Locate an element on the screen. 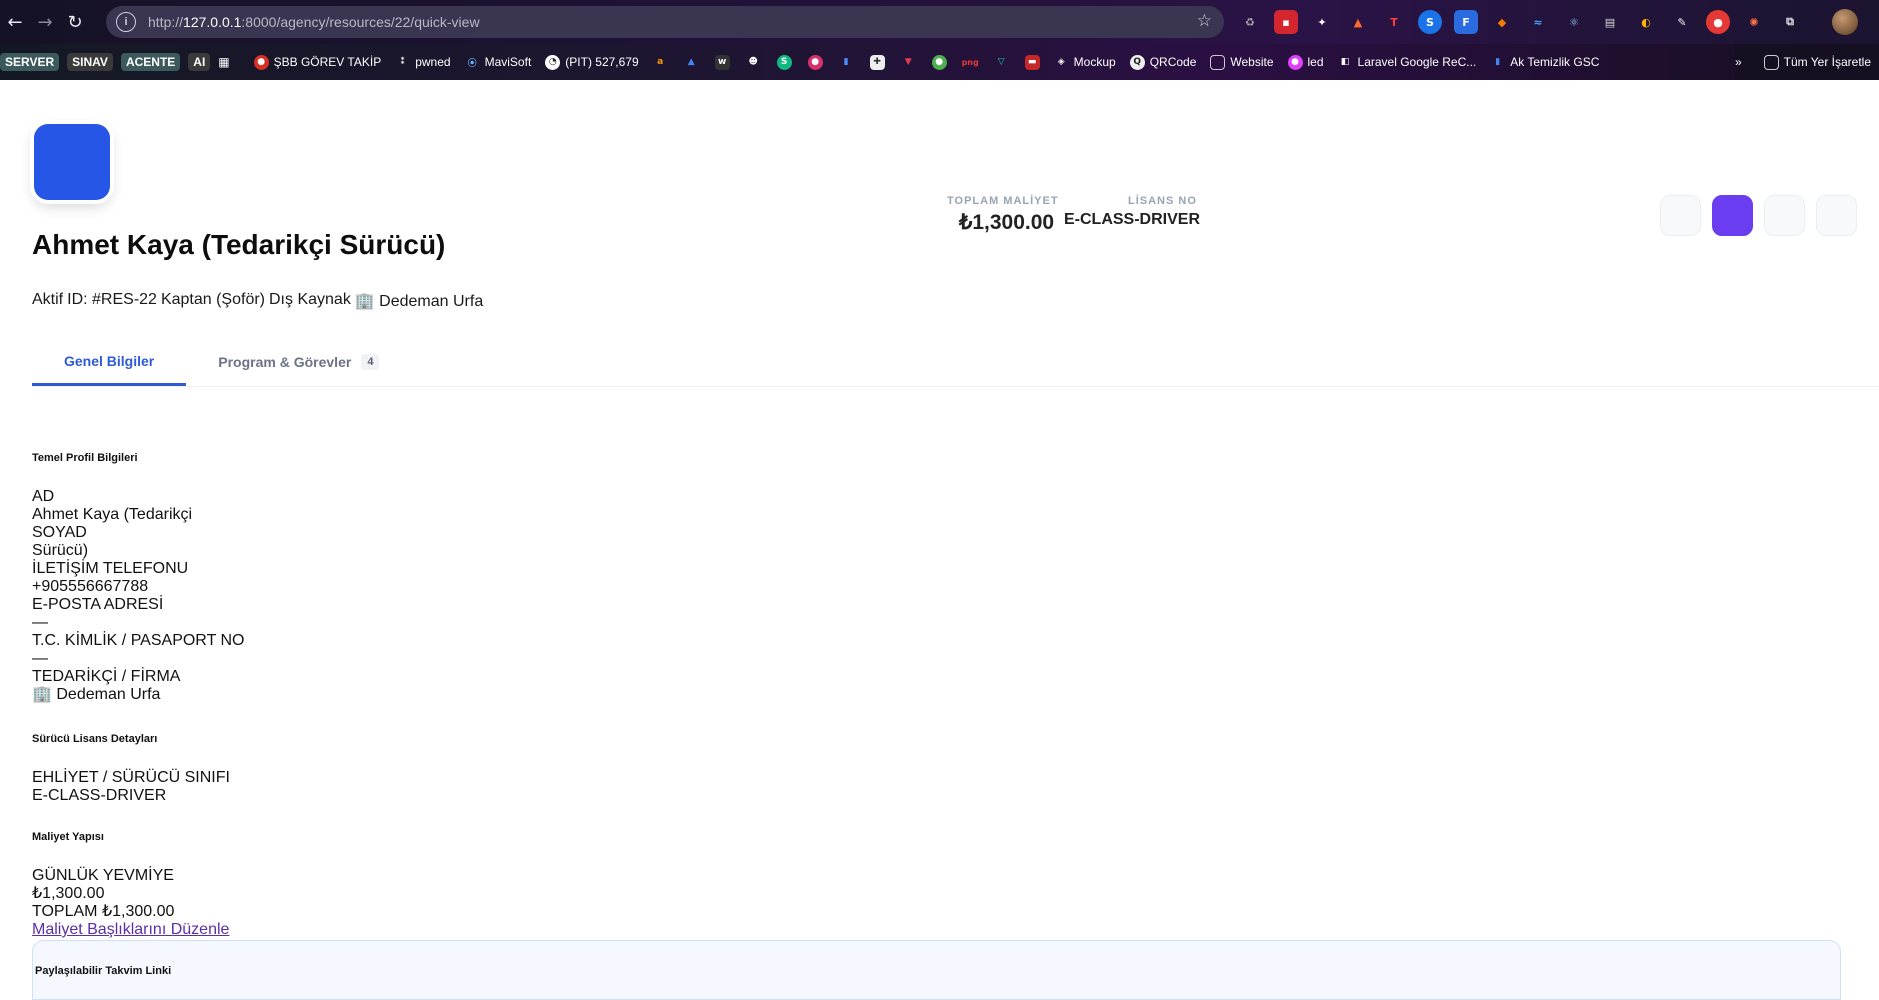 The width and height of the screenshot is (1879, 1000). fox-icon: ◆ is located at coordinates (1502, 22).